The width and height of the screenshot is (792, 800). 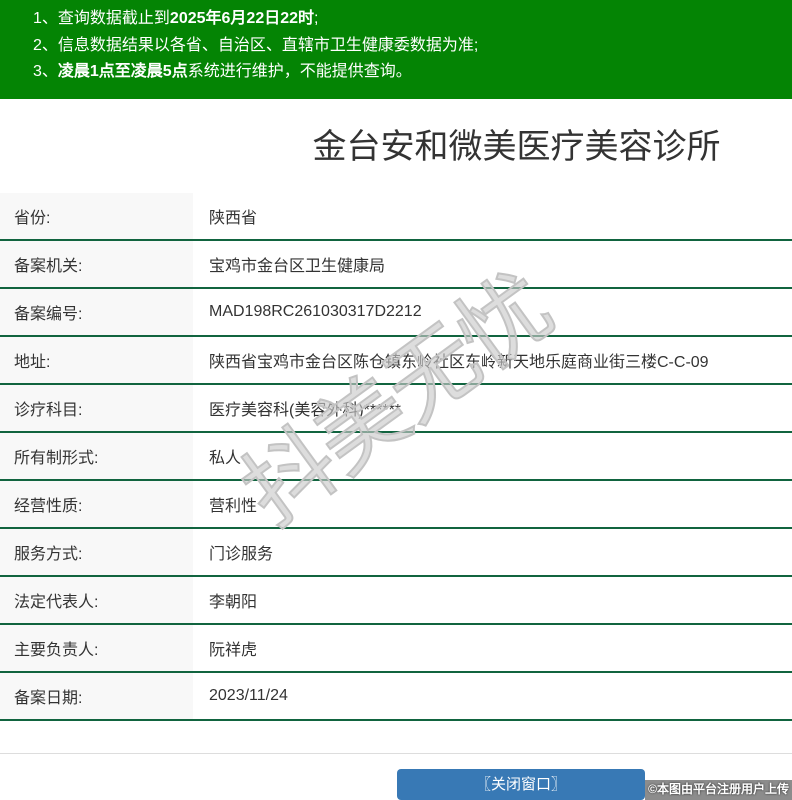 I want to click on bottom-divider, so click(x=396, y=753).